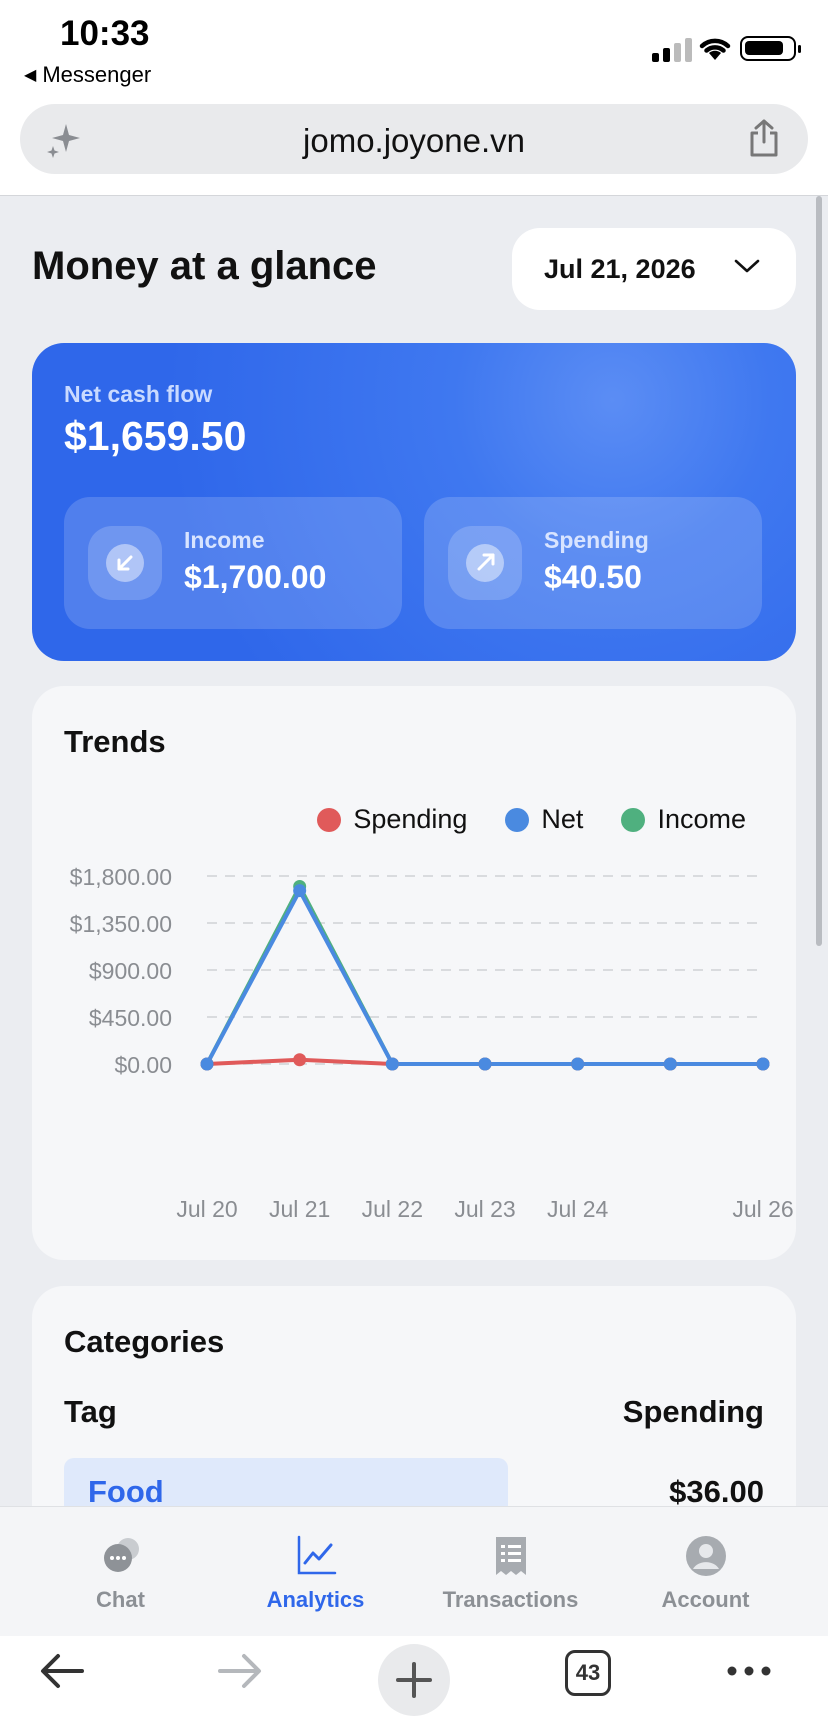 The height and width of the screenshot is (1721, 828). Describe the element at coordinates (414, 50) in the screenshot. I see `status-bar: 10:33 ◀ Messenger` at that location.